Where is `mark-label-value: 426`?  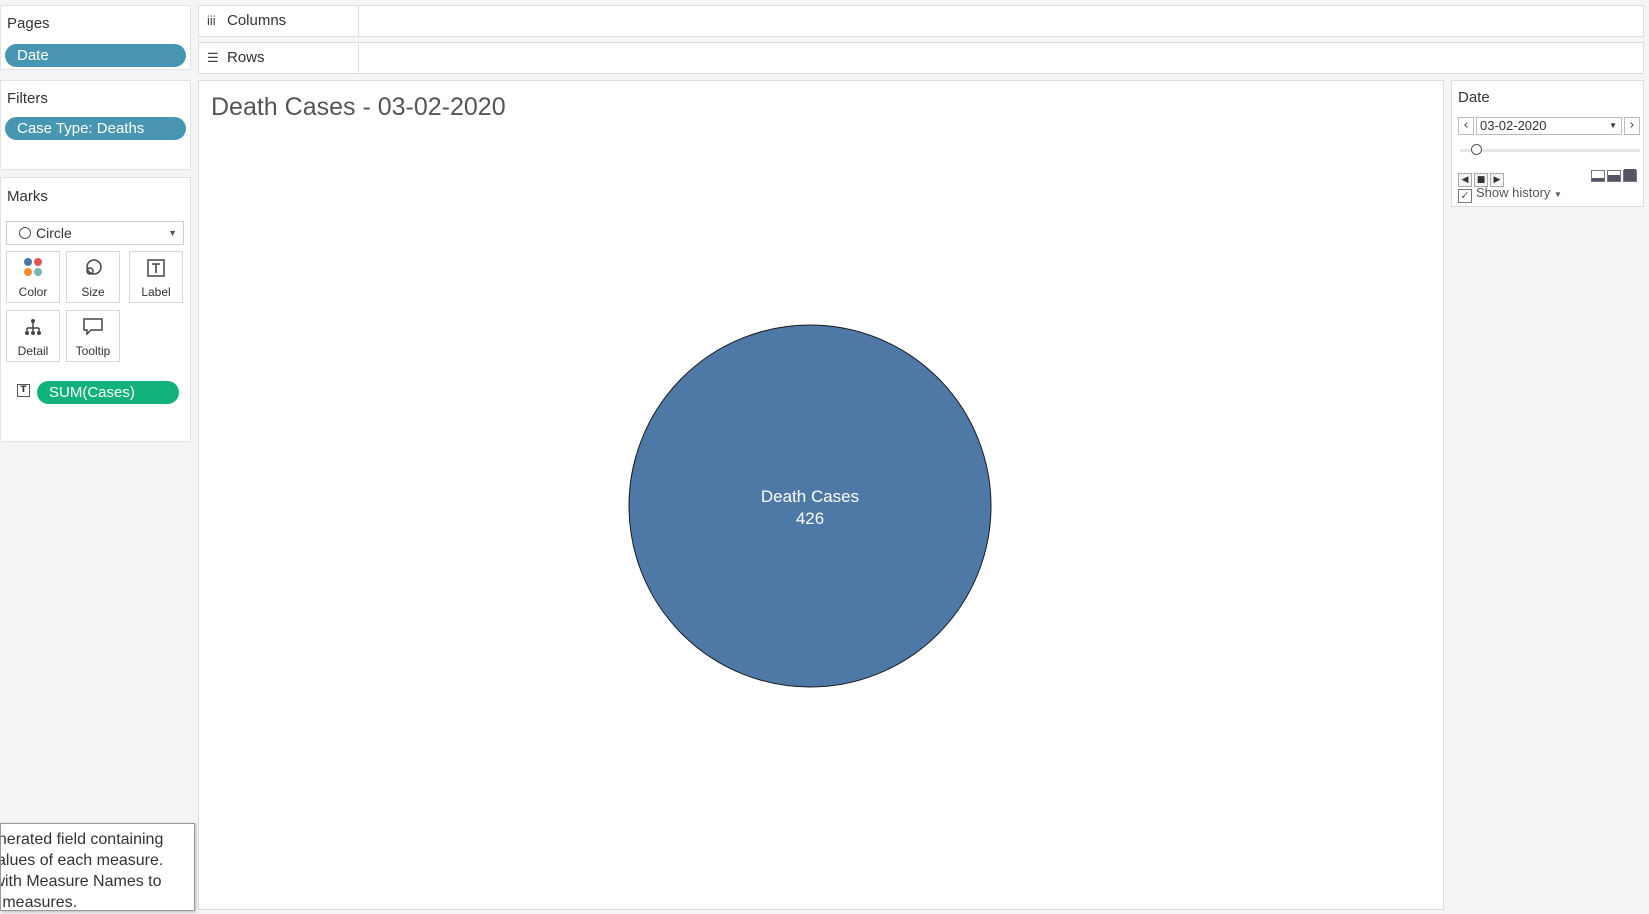 mark-label-value: 426 is located at coordinates (810, 518).